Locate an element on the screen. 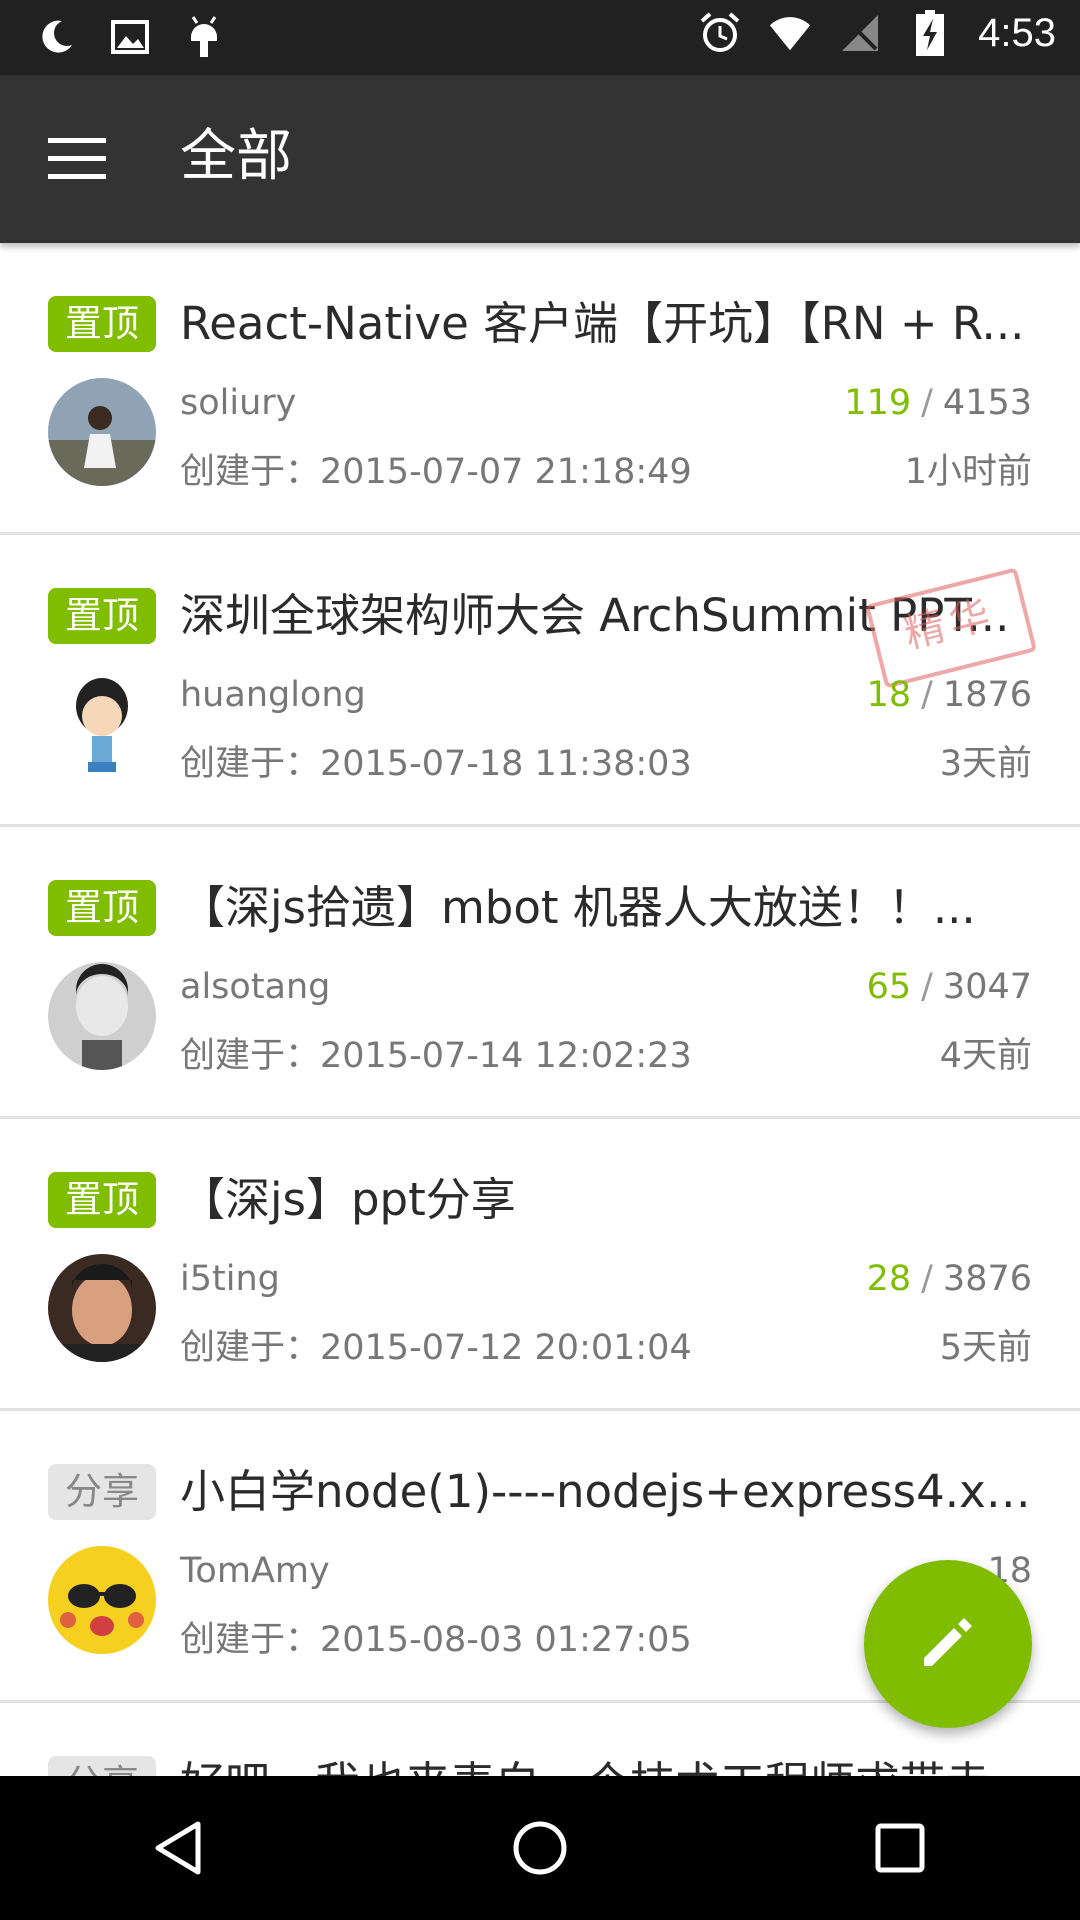  new-topic-button is located at coordinates (948, 1644).